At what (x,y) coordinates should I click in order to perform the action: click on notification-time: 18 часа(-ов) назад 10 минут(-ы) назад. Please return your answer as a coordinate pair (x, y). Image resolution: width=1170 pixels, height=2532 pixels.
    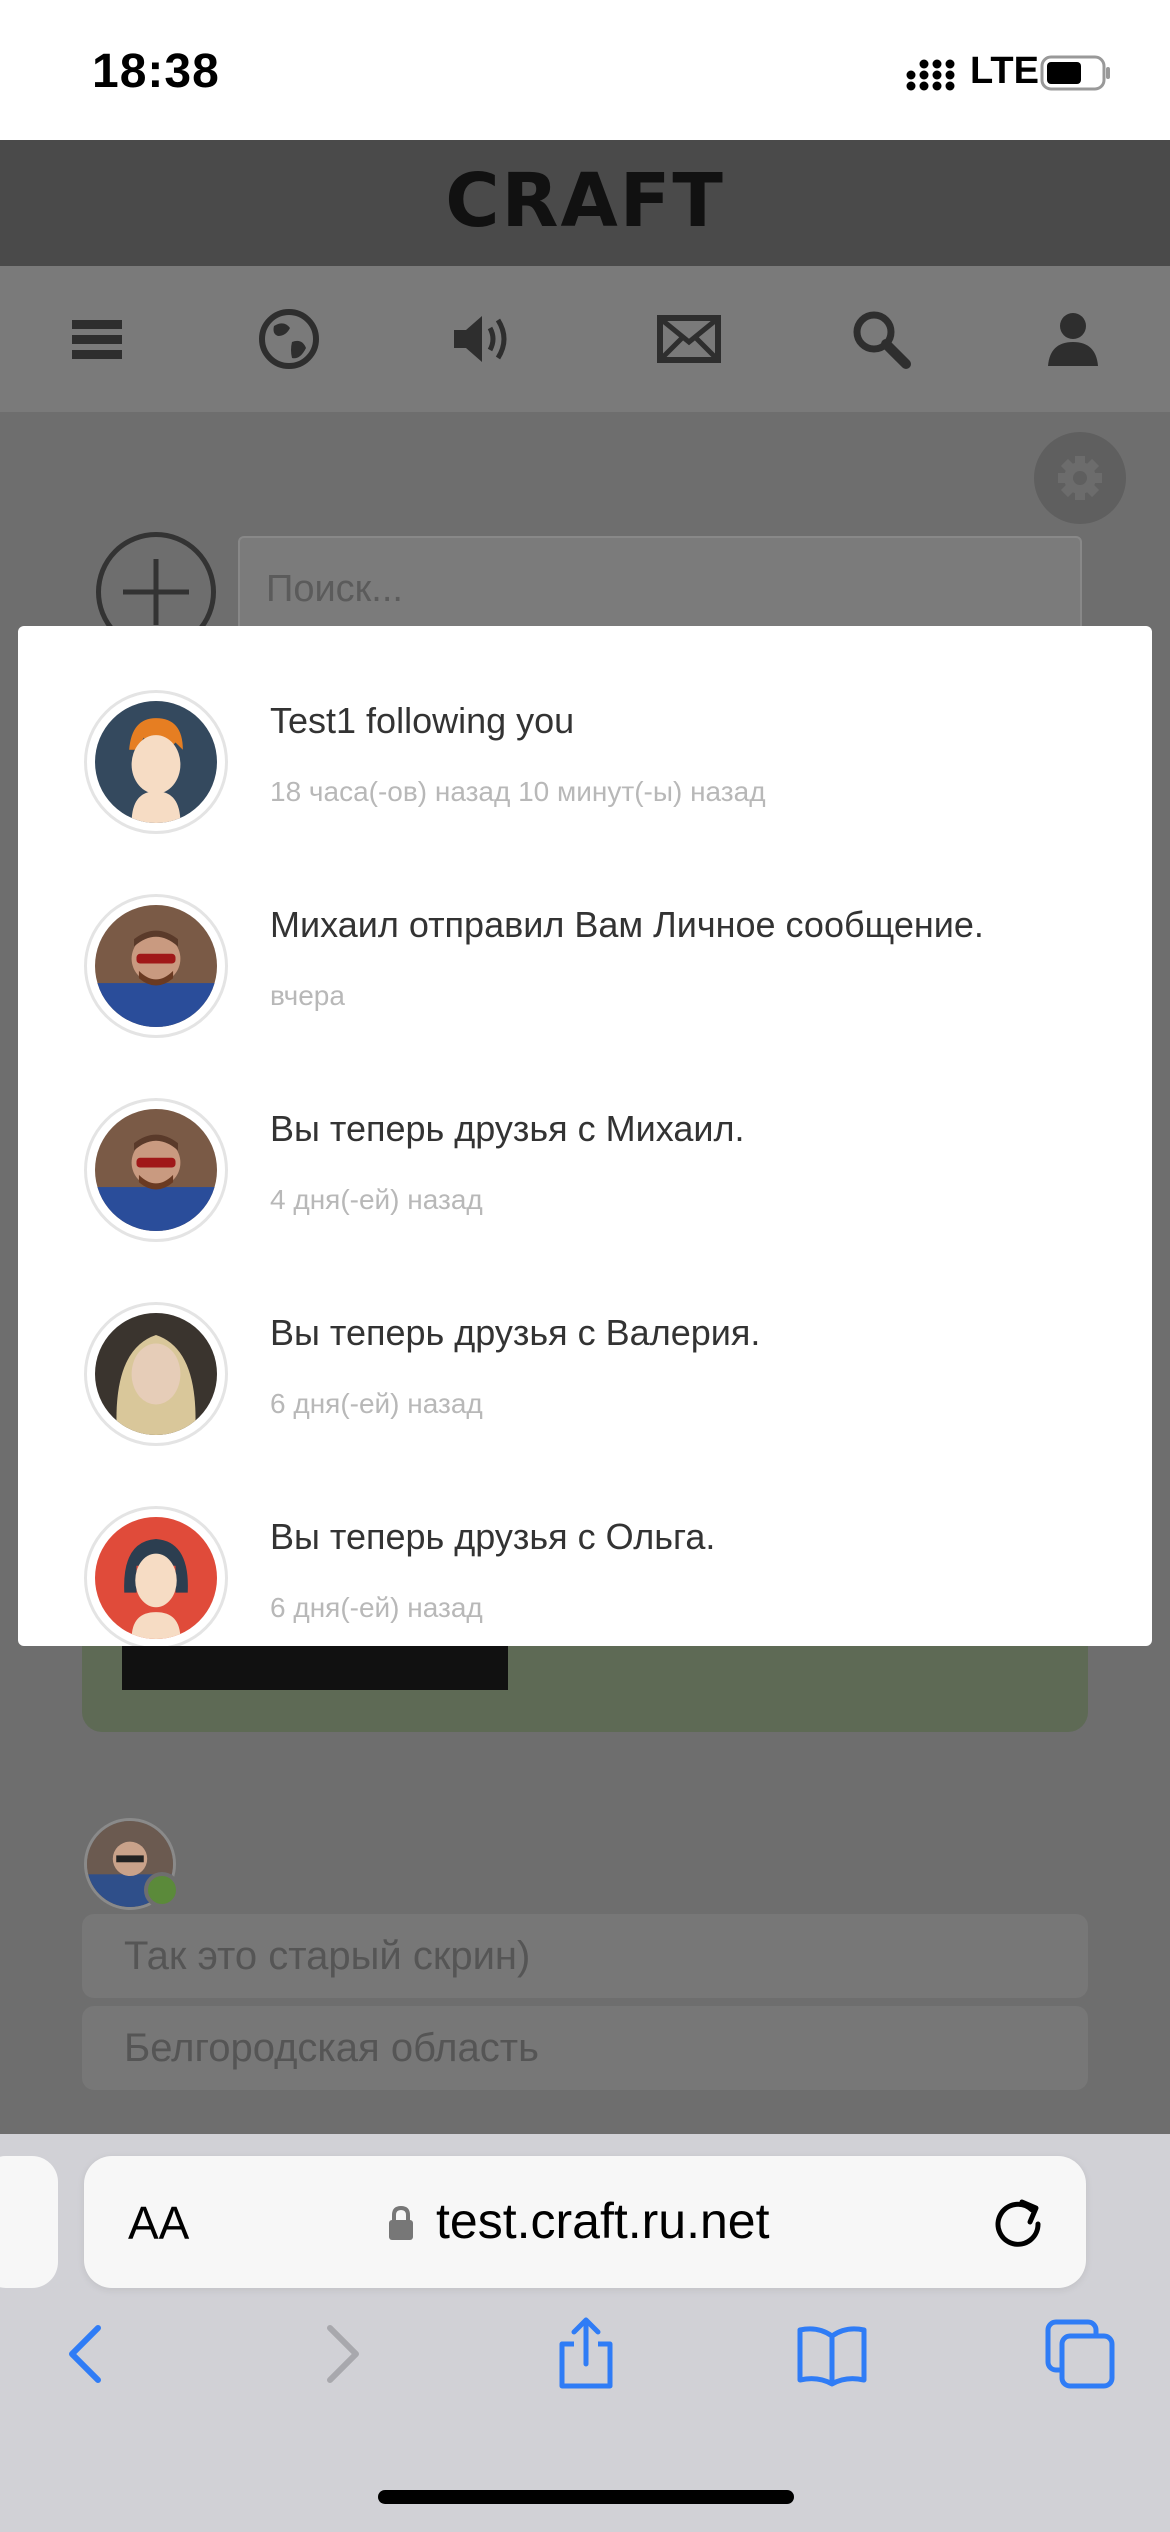
    Looking at the image, I should click on (518, 791).